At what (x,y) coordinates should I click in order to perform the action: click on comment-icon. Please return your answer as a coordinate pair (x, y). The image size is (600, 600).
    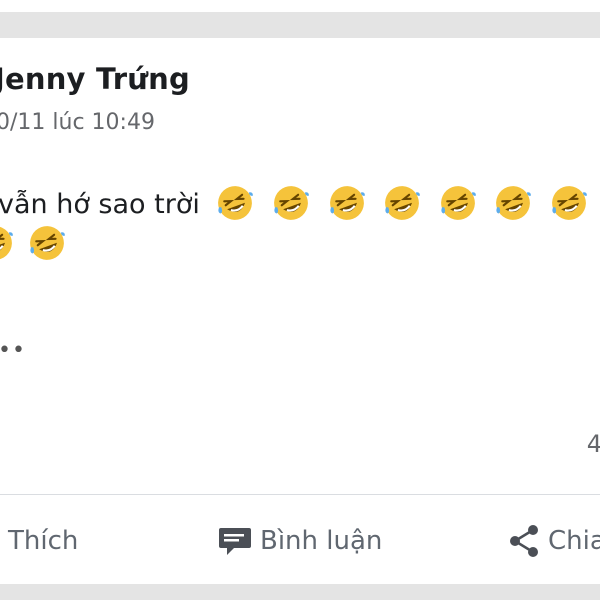
    Looking at the image, I should click on (235, 541).